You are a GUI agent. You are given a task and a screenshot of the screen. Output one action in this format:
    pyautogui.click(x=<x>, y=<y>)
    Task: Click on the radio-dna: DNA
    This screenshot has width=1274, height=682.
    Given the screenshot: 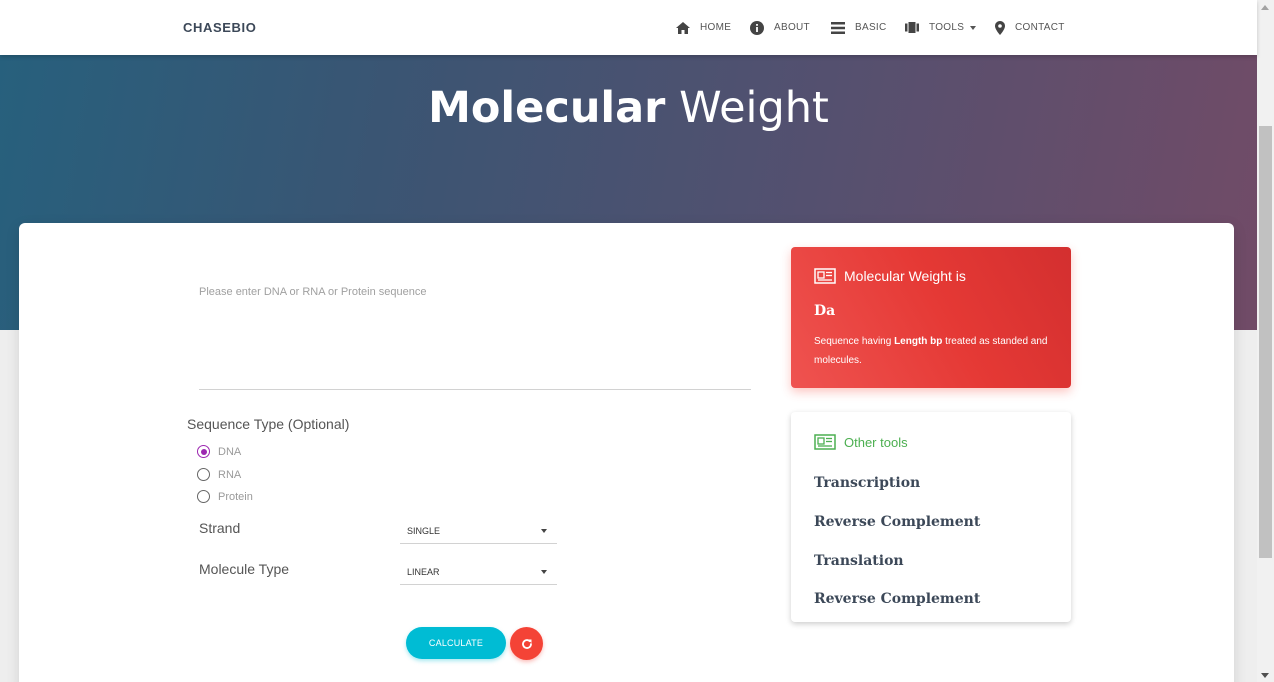 What is the action you would take?
    pyautogui.click(x=219, y=451)
    